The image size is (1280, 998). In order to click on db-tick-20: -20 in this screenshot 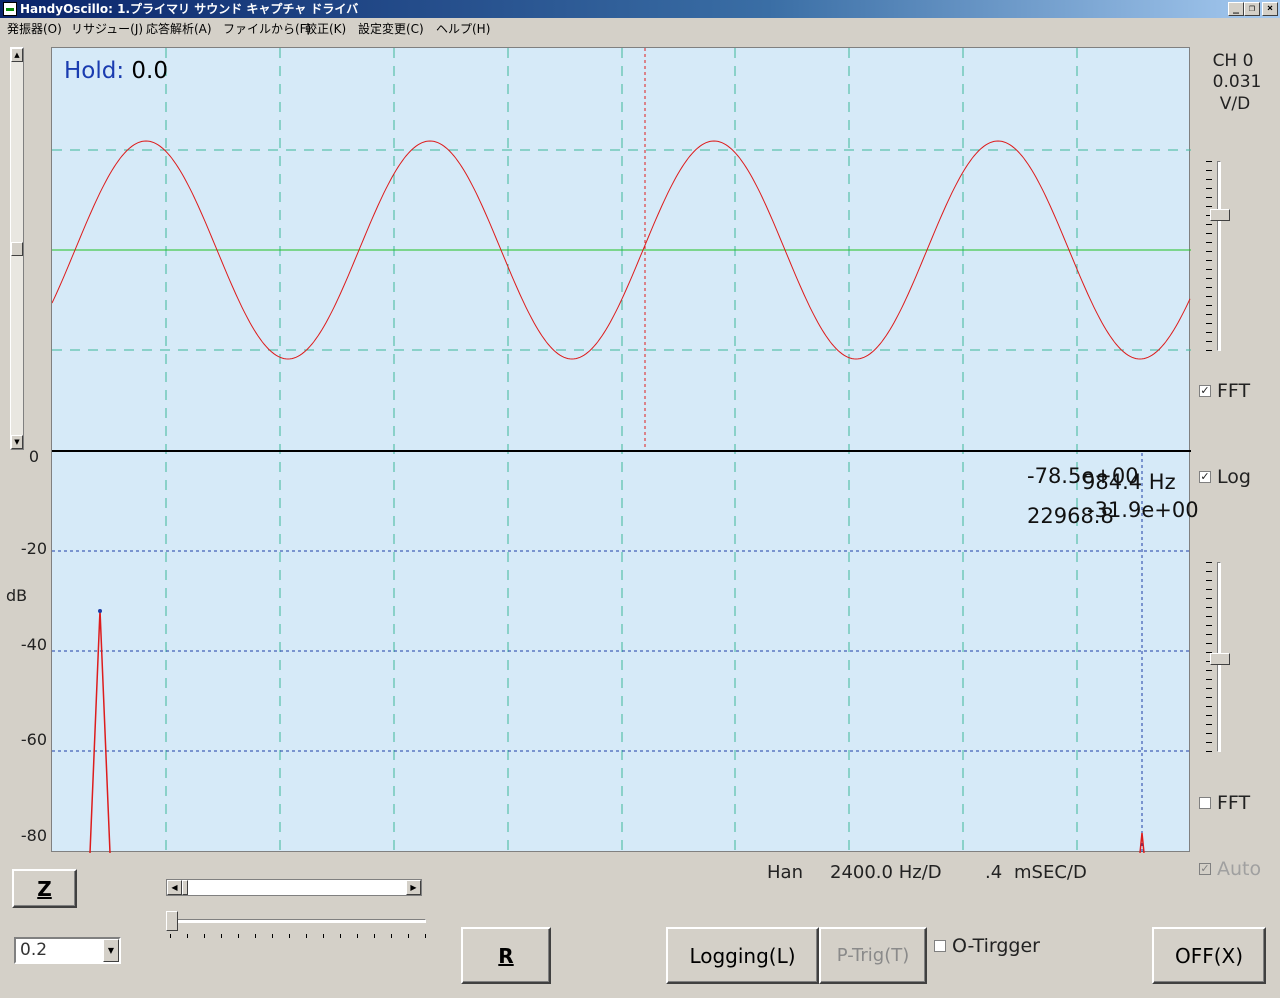, I will do `click(33, 548)`.